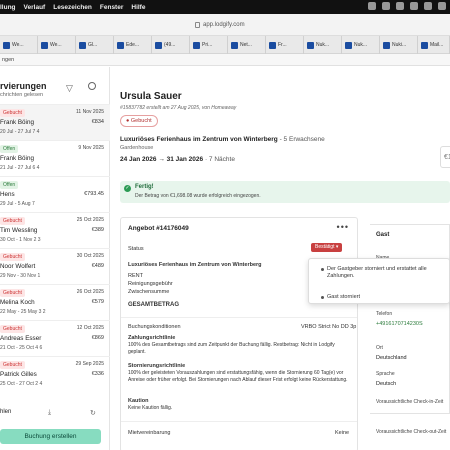 The width and height of the screenshot is (450, 450). Describe the element at coordinates (158, 228) in the screenshot. I see `offer-title: Angebot #14176049` at that location.